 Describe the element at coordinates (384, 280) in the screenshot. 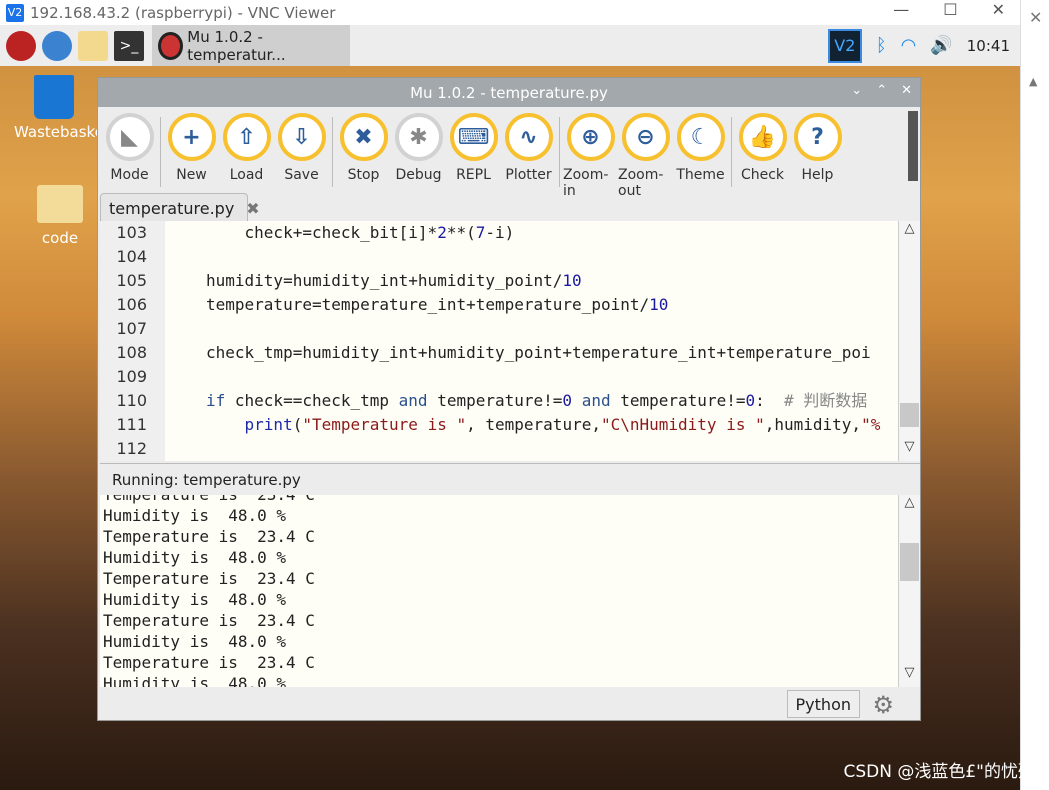

I see `code-token: humidity=humidity_int+humidity_point/` at that location.